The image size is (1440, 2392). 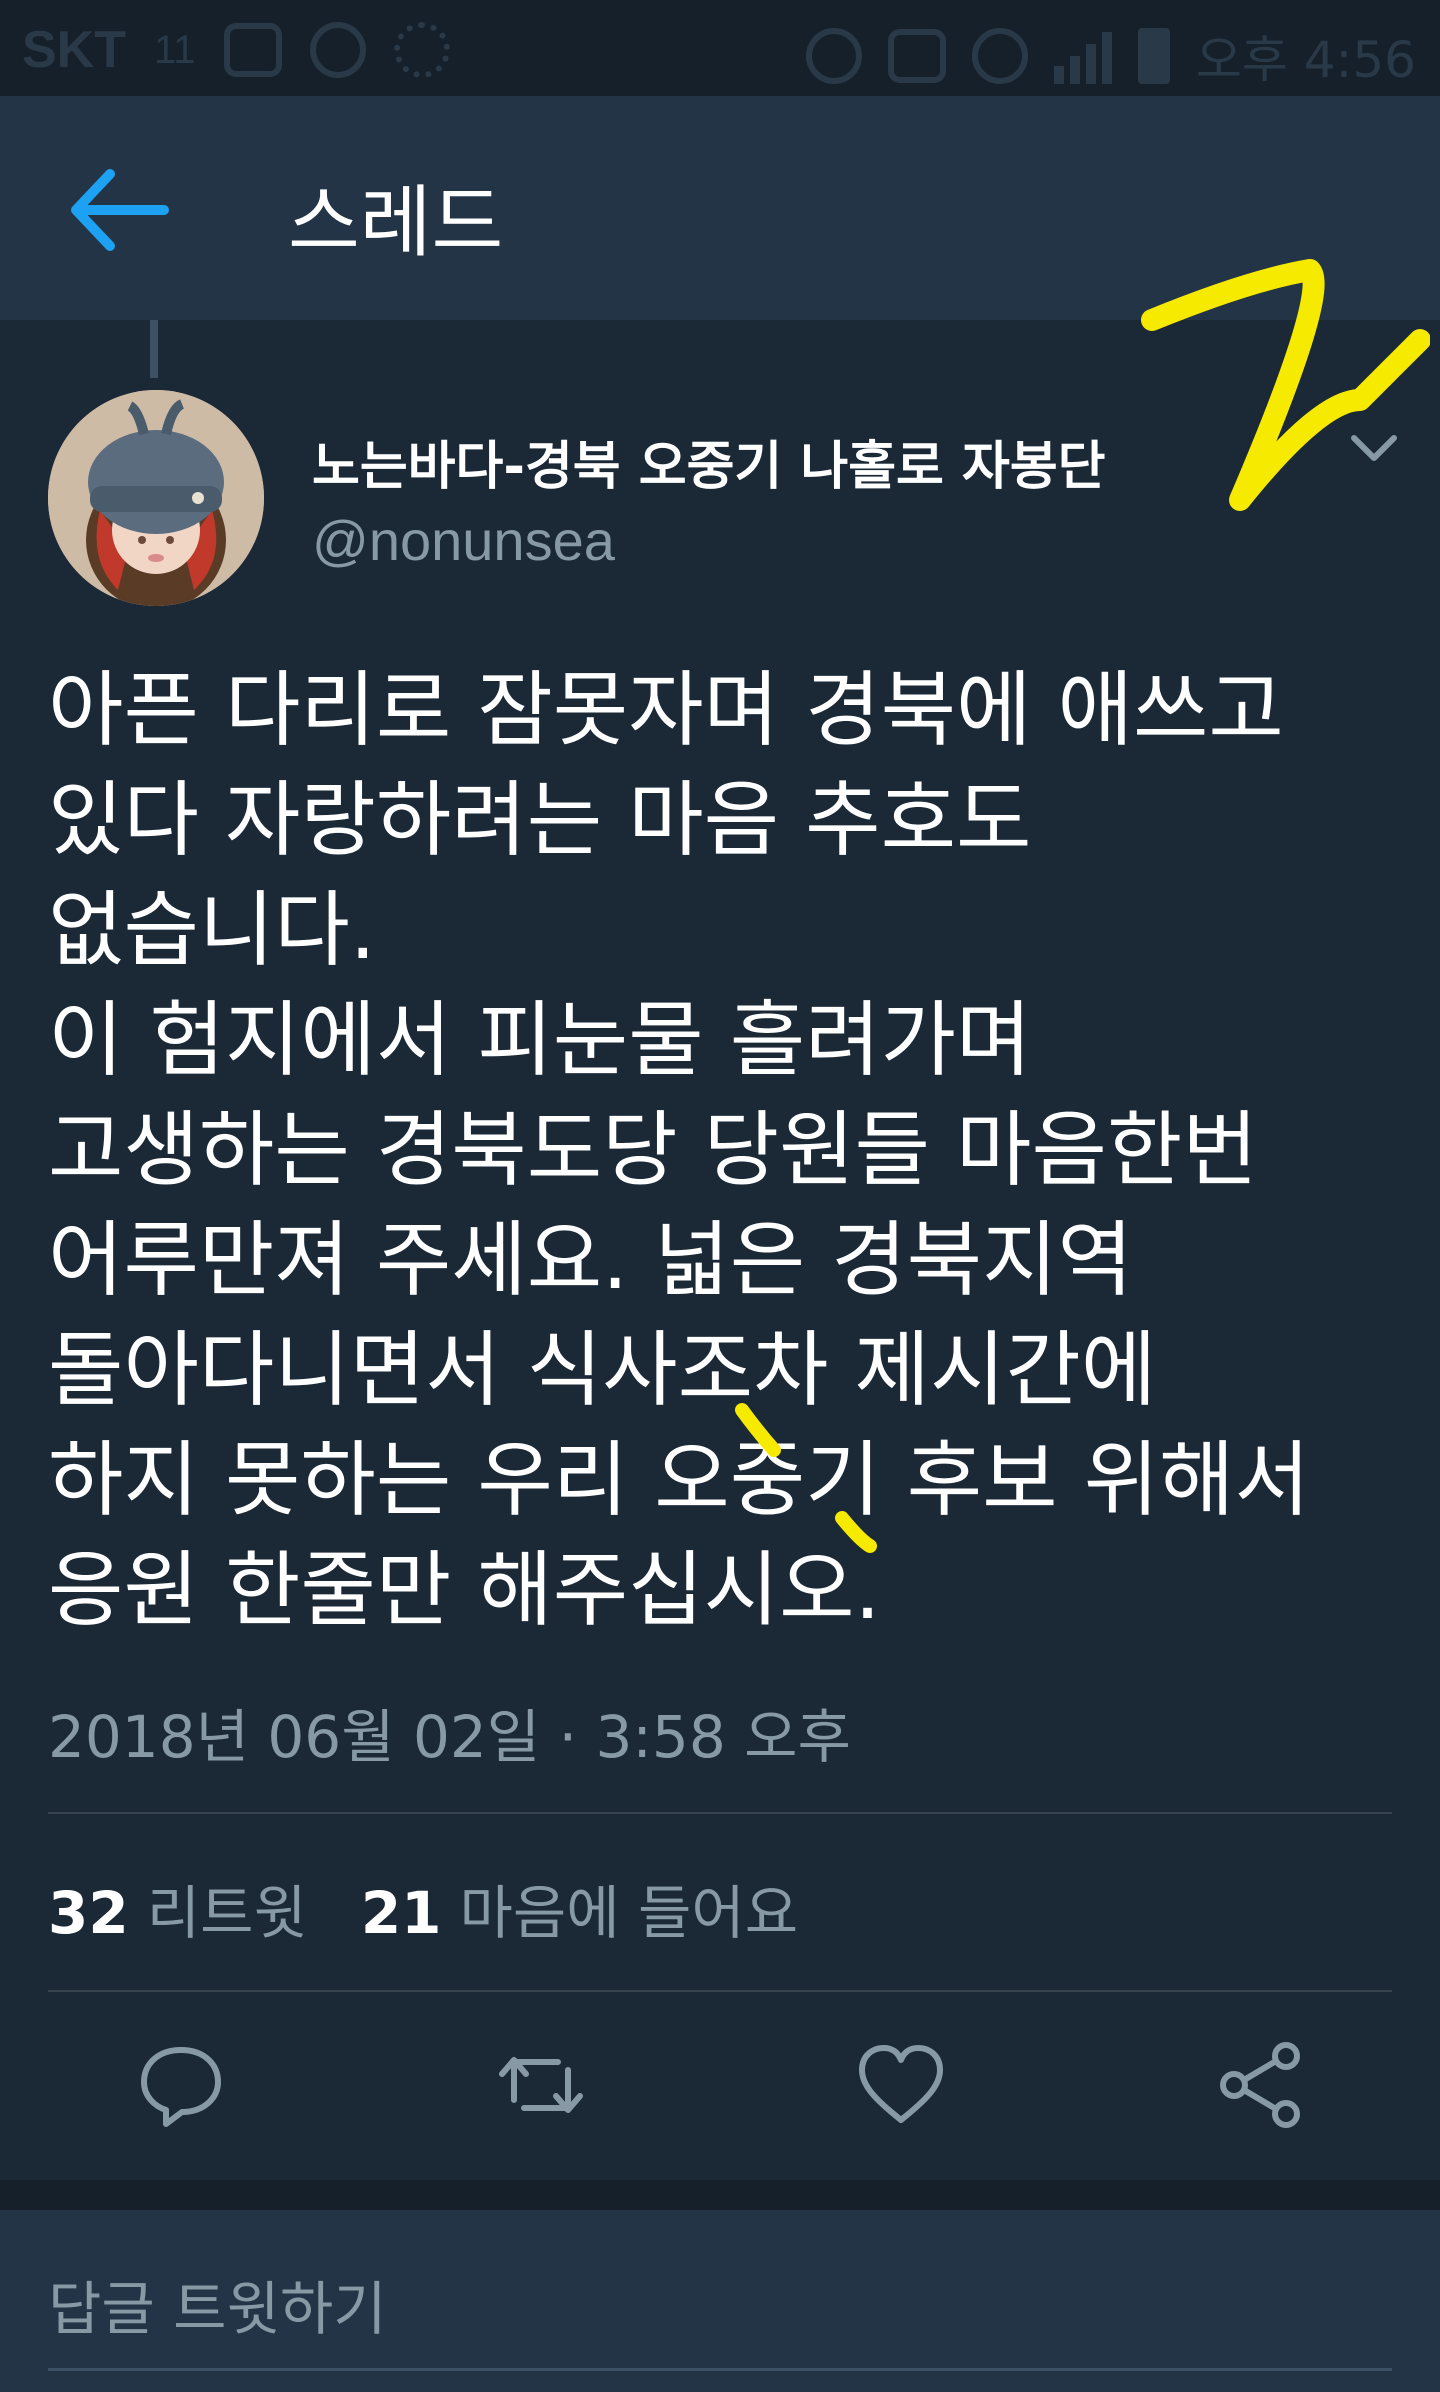 I want to click on user-handle: @nonunsea, so click(x=463, y=540).